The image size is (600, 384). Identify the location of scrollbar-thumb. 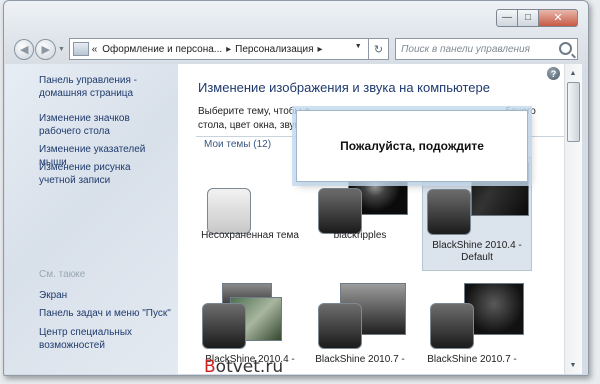
(573, 112).